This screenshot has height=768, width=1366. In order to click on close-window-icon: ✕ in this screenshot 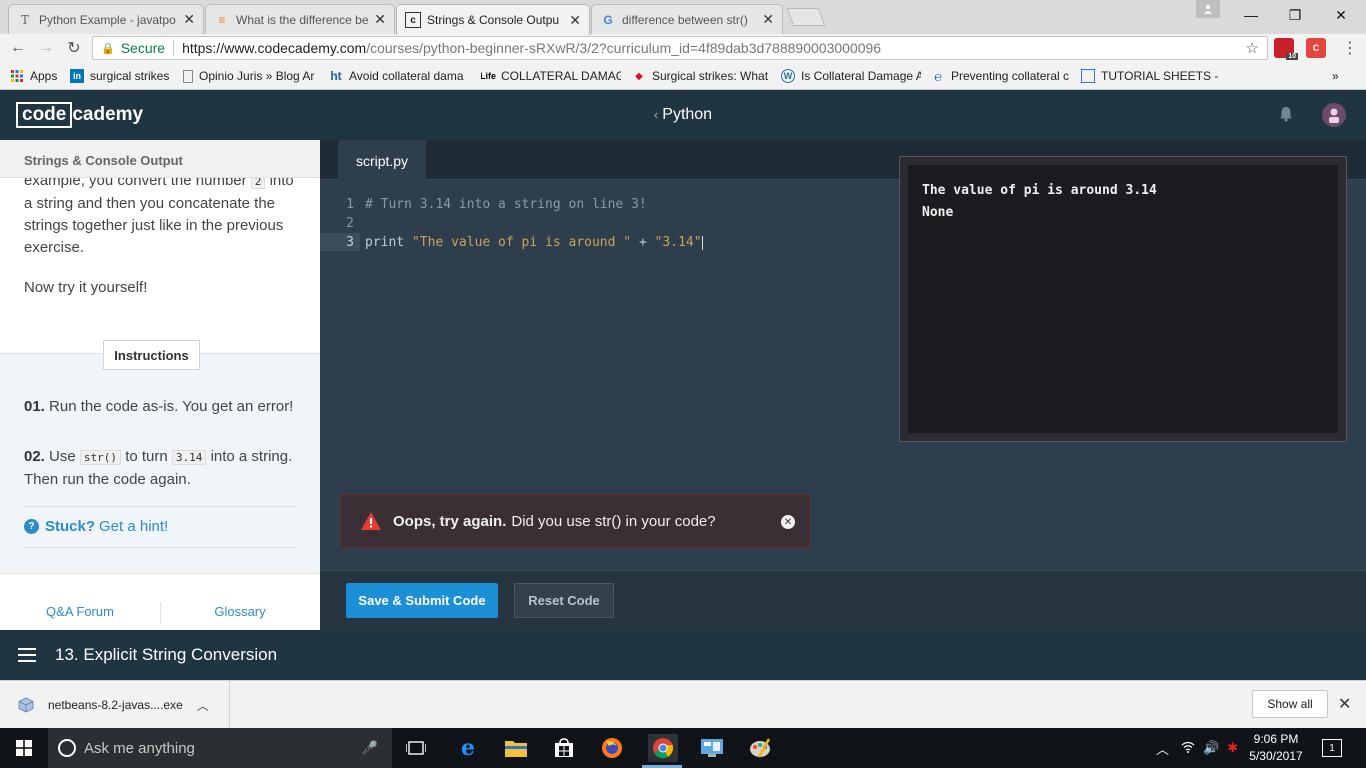, I will do `click(1341, 15)`.